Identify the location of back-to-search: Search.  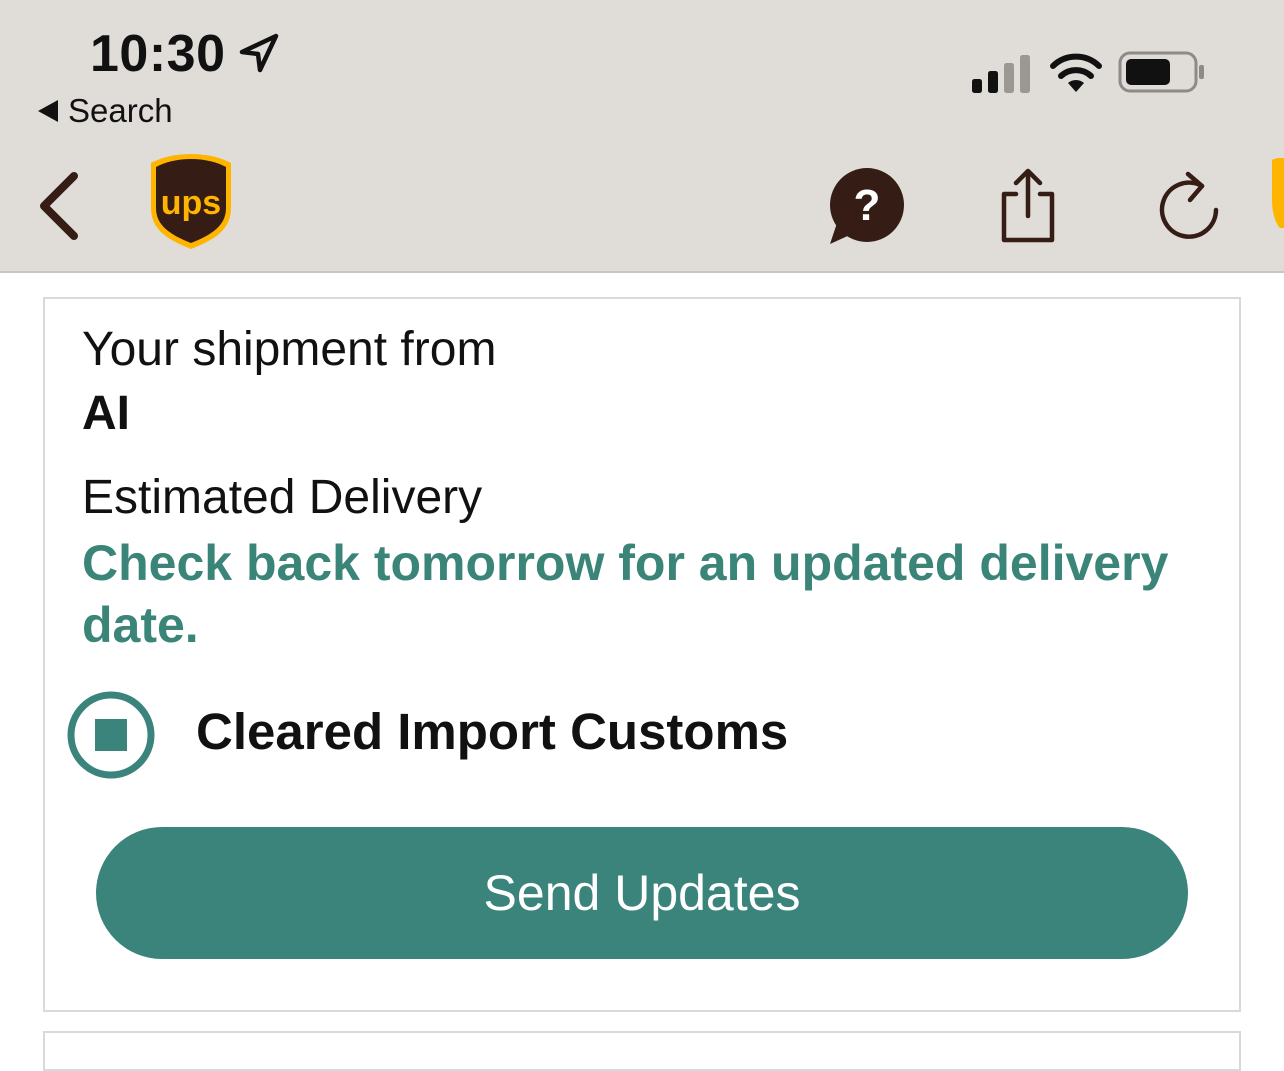
(105, 111).